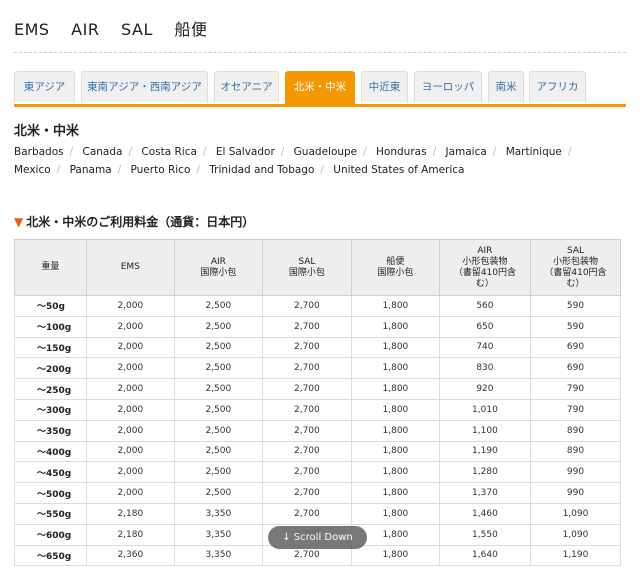  I want to click on table-row: 〜300g 2,000 2,500 2,700 1,800 1,010 790, so click(318, 409).